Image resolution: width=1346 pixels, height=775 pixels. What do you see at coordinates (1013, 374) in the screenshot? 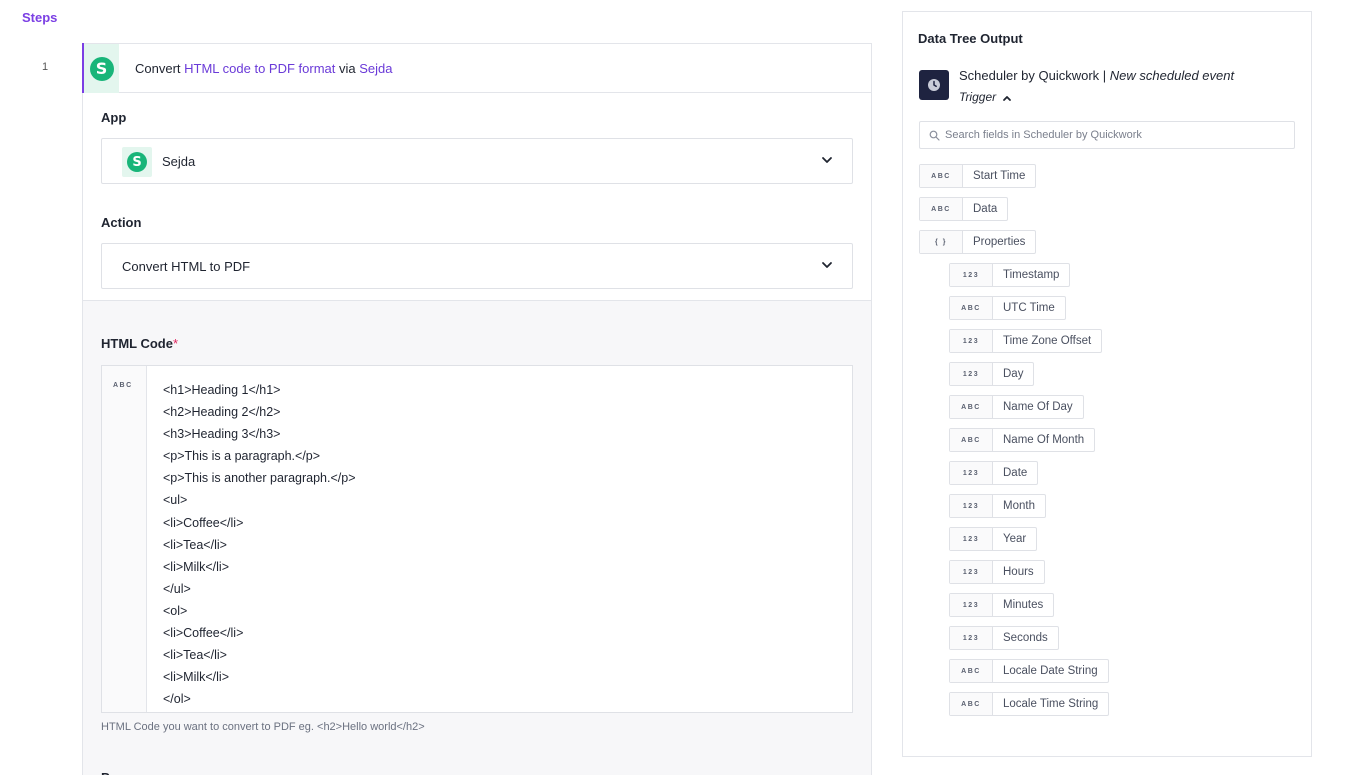
I see `field-name: Day` at bounding box center [1013, 374].